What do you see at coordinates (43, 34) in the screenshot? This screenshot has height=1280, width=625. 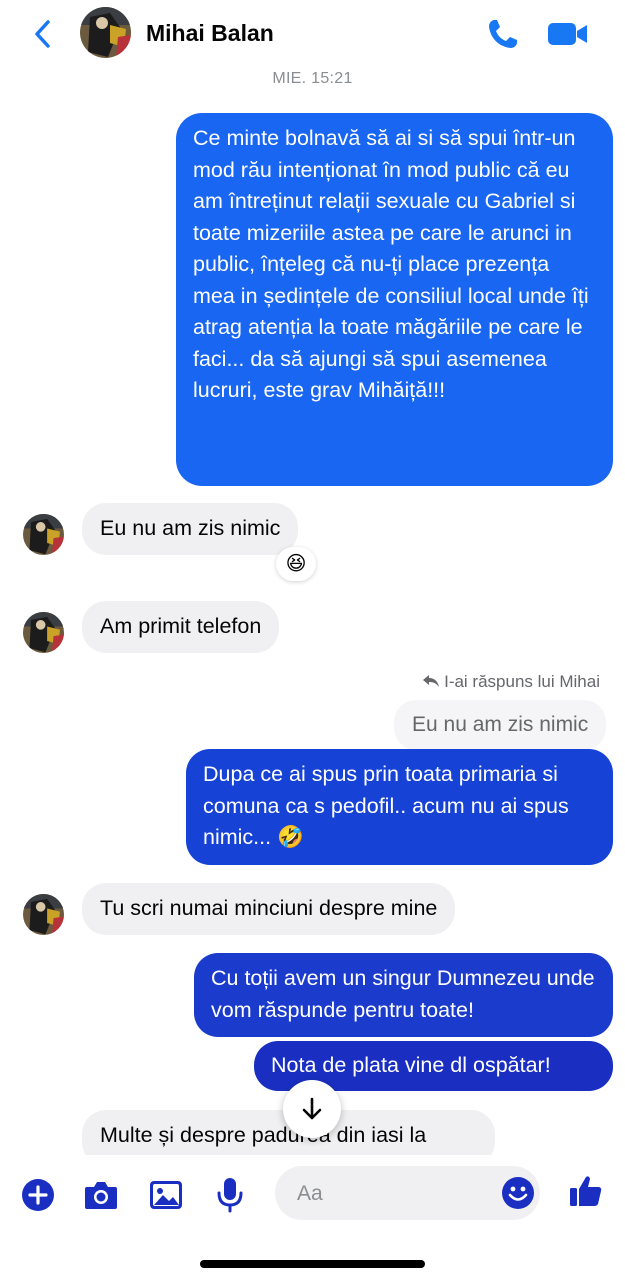 I see `chevron-left-icon` at bounding box center [43, 34].